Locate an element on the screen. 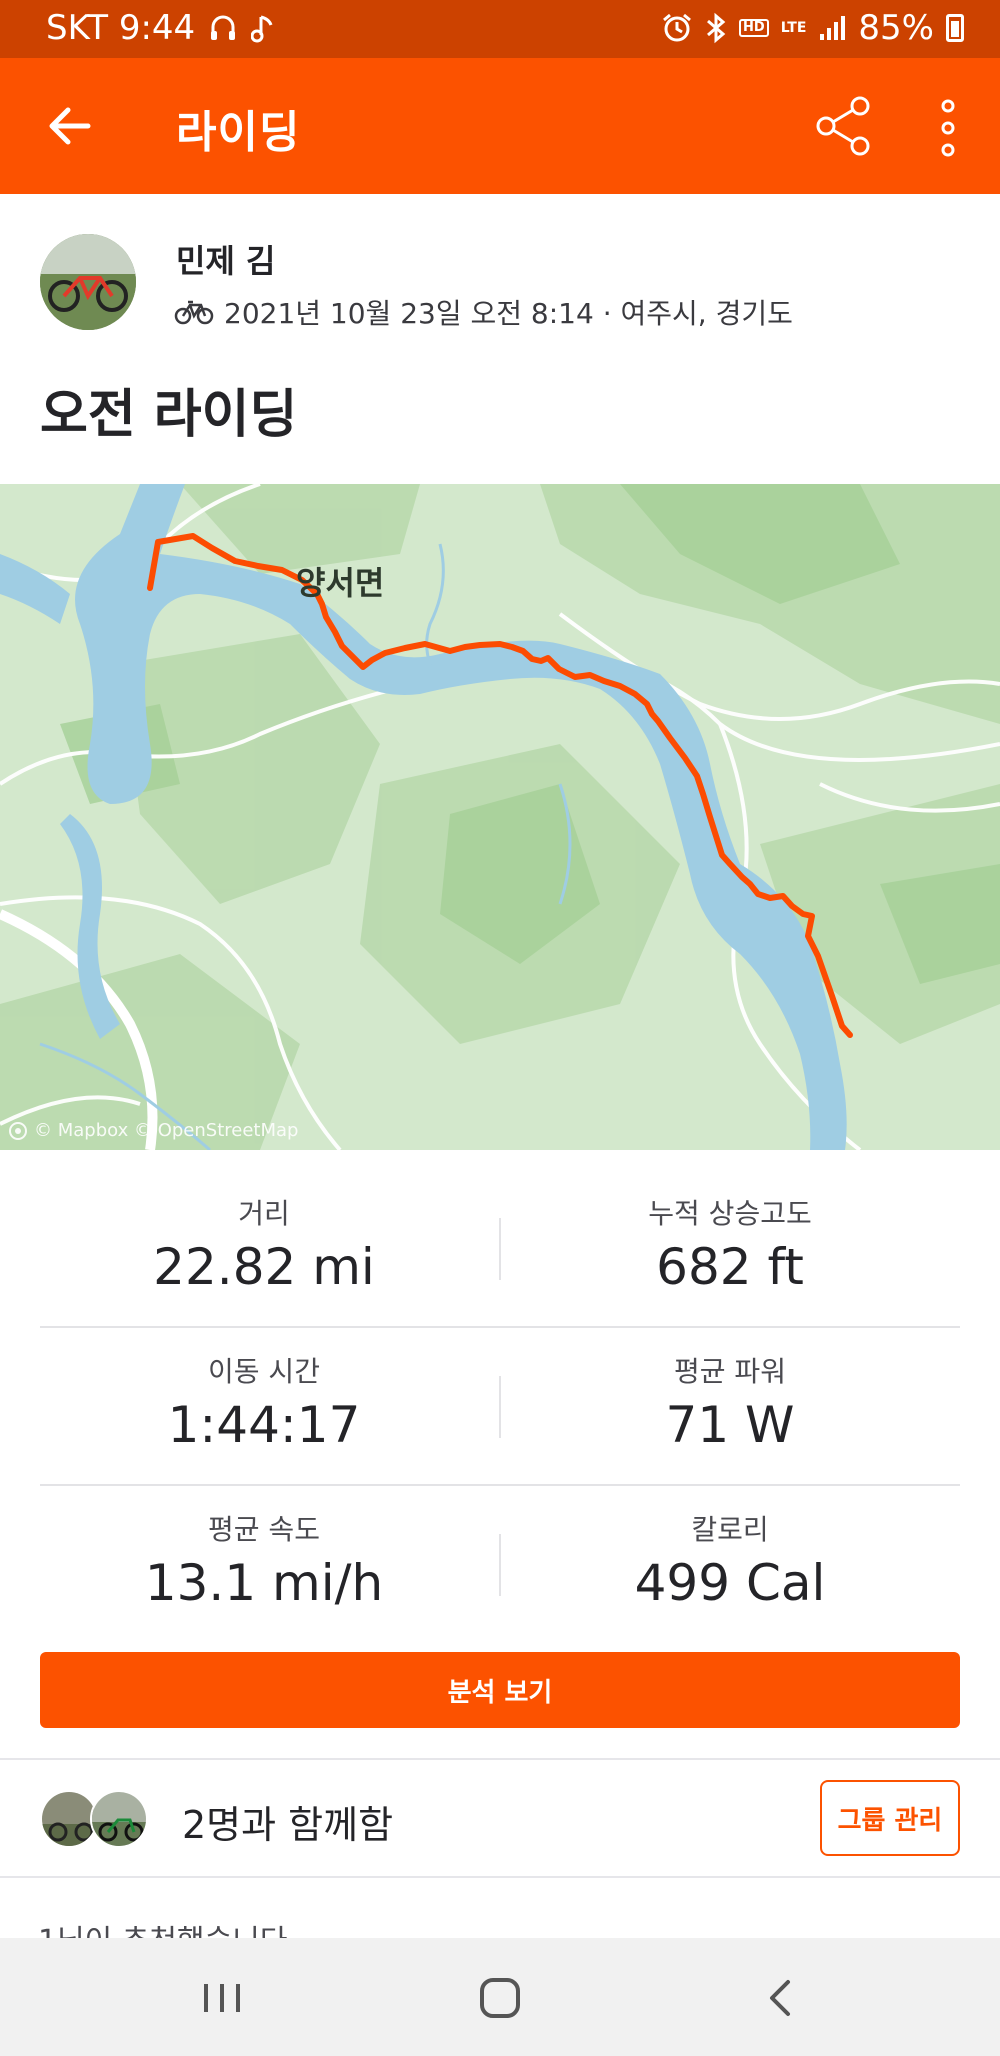 The height and width of the screenshot is (2056, 1000). system-nav-bar is located at coordinates (500, 1997).